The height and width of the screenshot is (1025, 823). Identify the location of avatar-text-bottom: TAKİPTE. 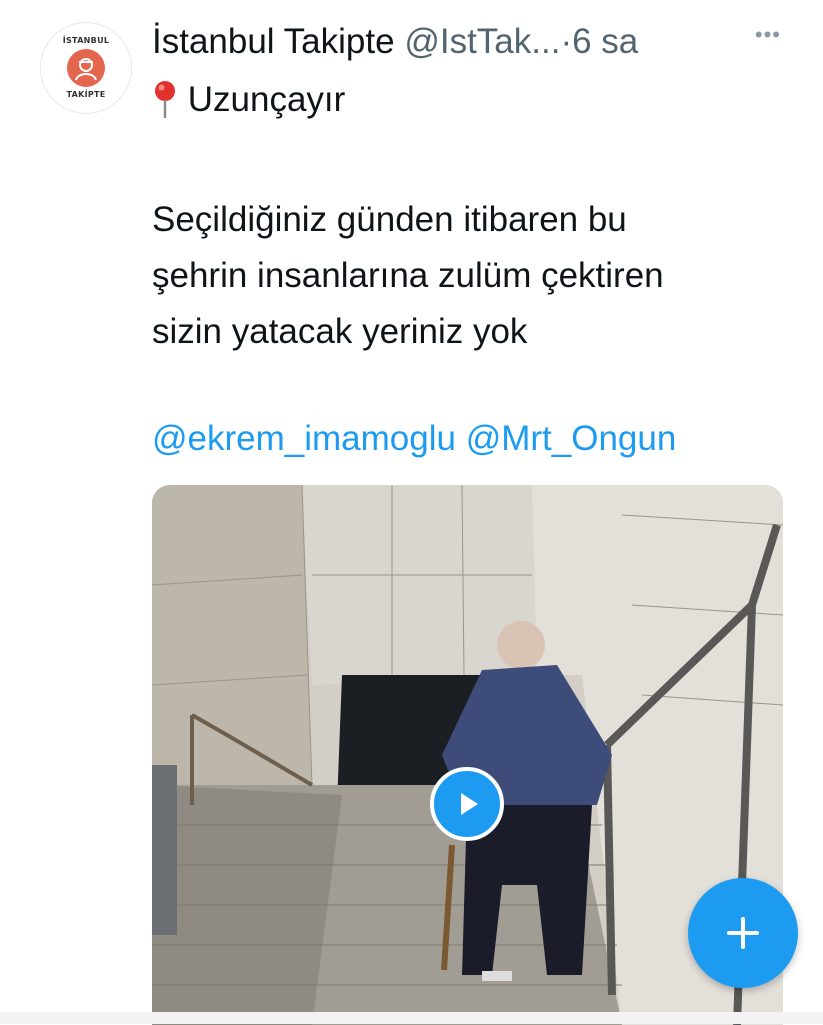
(86, 94).